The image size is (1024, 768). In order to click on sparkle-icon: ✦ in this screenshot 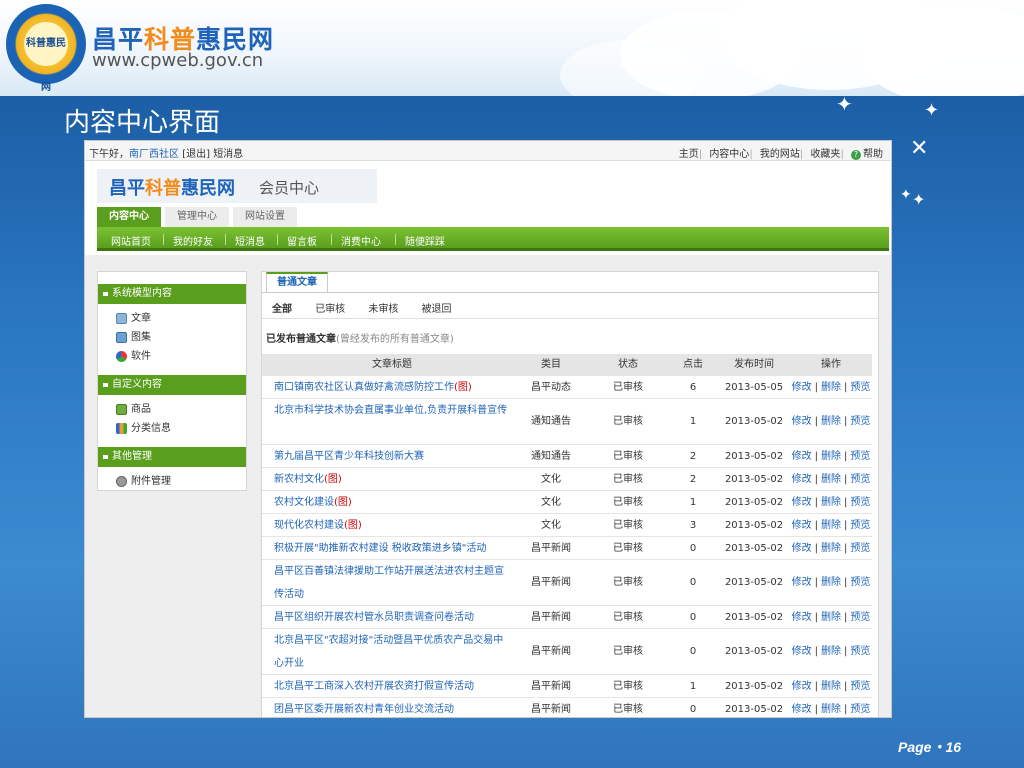, I will do `click(844, 104)`.